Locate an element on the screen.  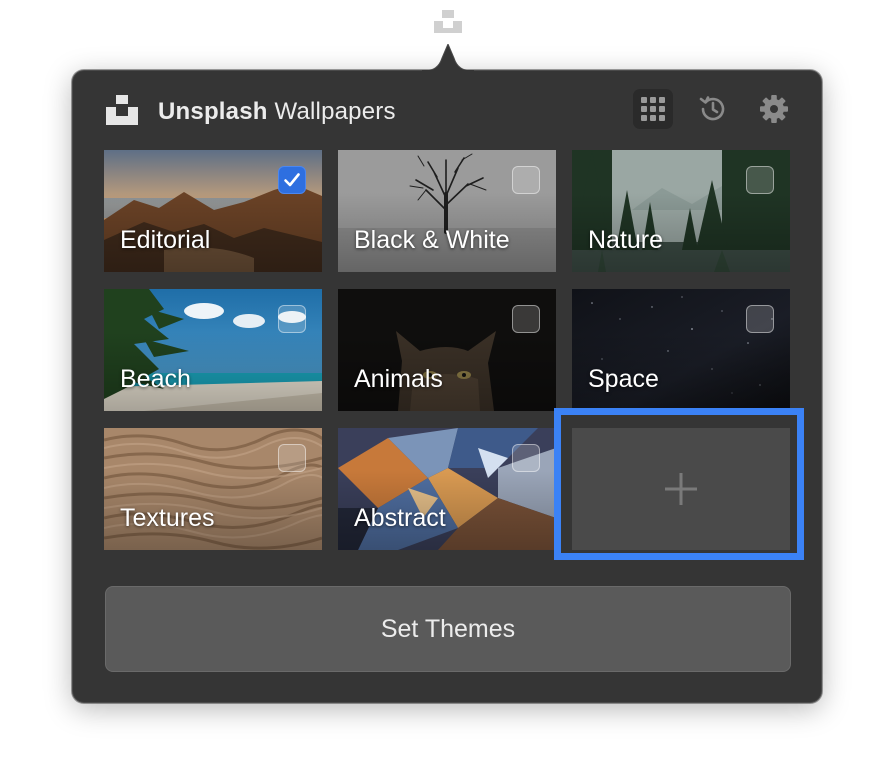
theme-label: Editorial is located at coordinates (165, 240).